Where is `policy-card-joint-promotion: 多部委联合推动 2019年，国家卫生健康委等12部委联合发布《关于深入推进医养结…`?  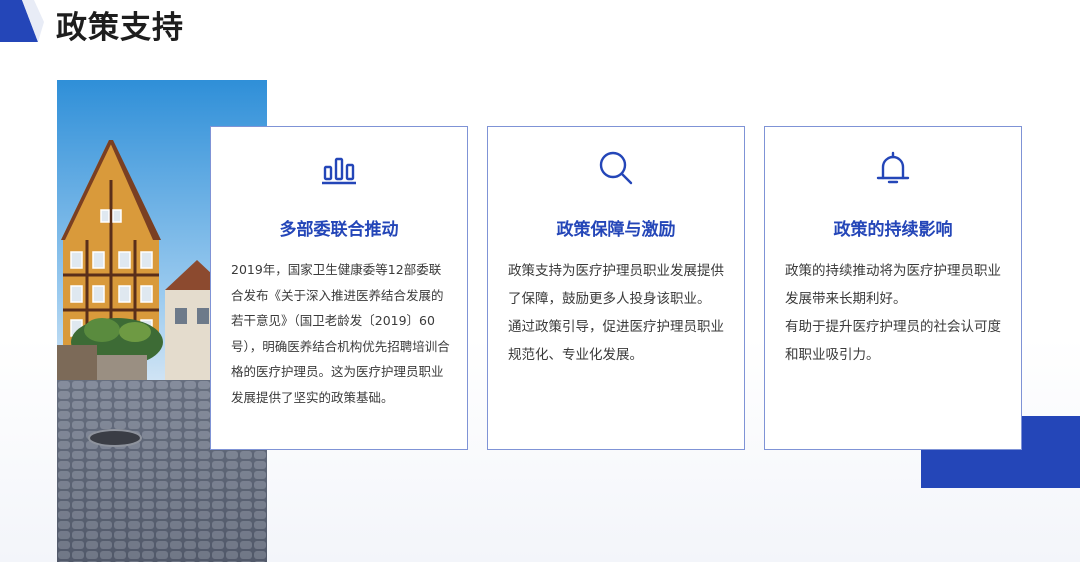 policy-card-joint-promotion: 多部委联合推动 2019年，国家卫生健康委等12部委联合发布《关于深入推进医养结… is located at coordinates (339, 288).